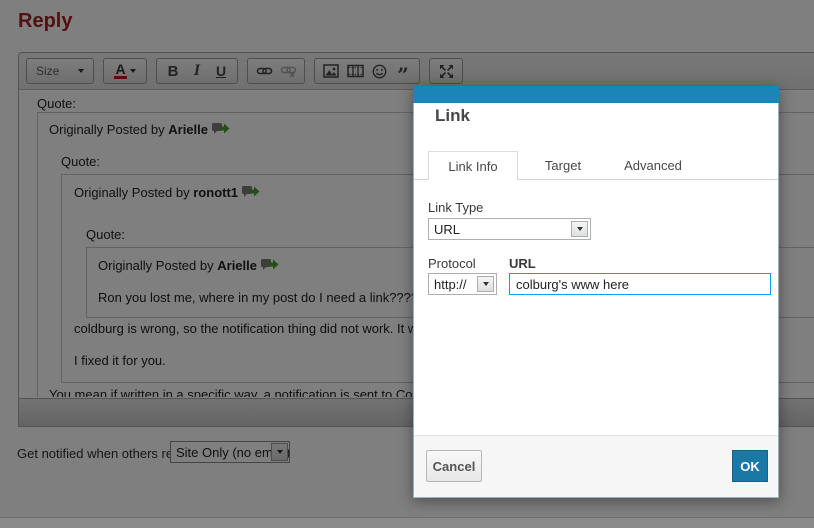 Image resolution: width=814 pixels, height=528 pixels. I want to click on bottom-page-strip, so click(407, 522).